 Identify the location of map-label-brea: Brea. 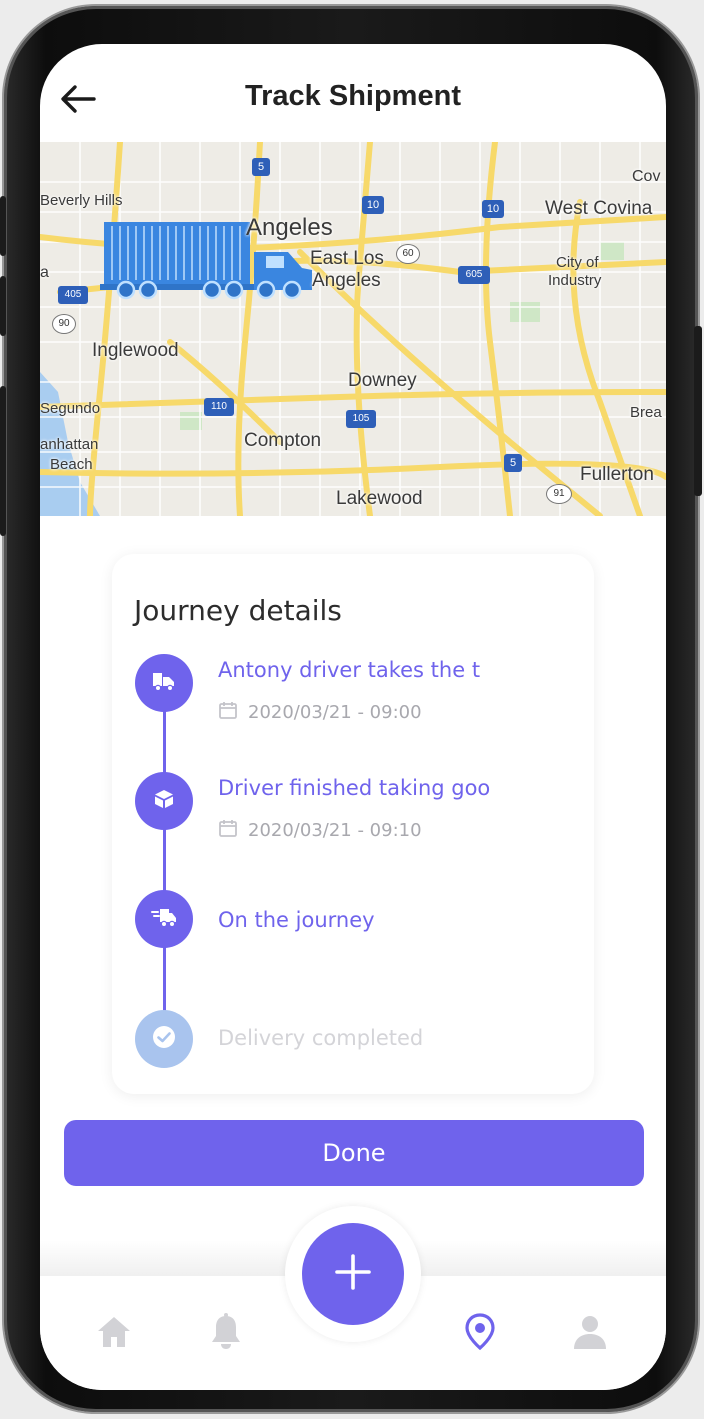
(646, 412).